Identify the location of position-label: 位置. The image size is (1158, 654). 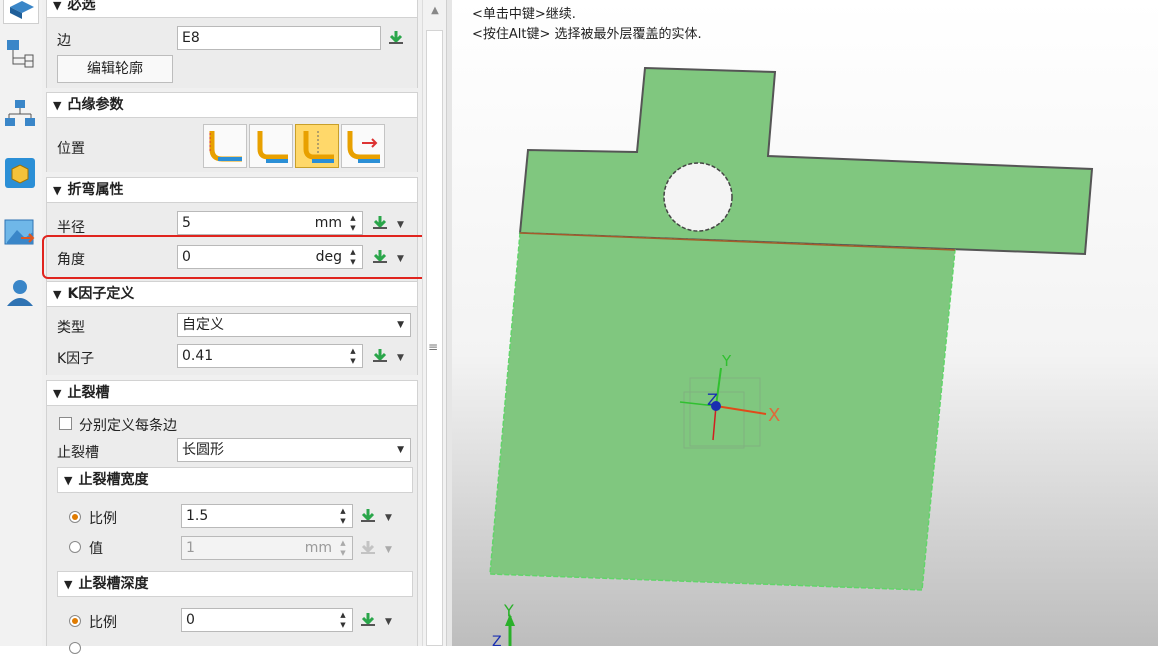
(71, 149).